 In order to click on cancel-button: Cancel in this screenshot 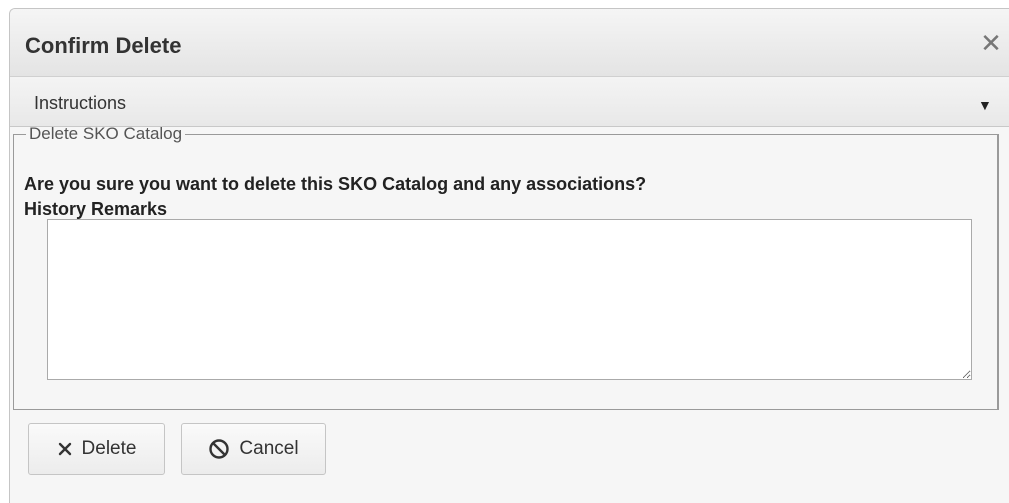, I will do `click(253, 449)`.